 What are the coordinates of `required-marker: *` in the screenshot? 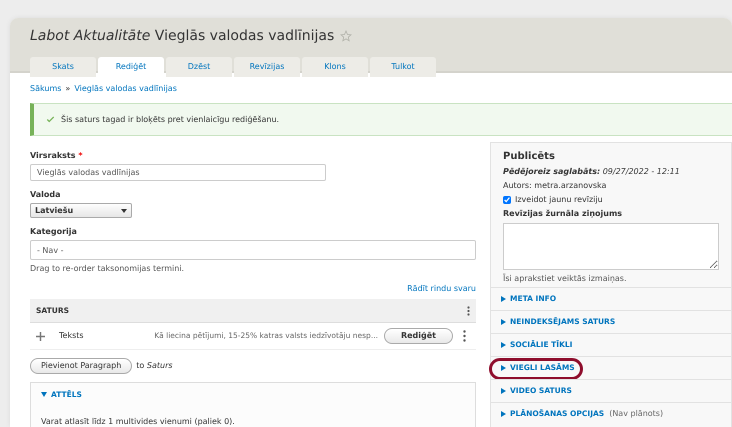 It's located at (80, 155).